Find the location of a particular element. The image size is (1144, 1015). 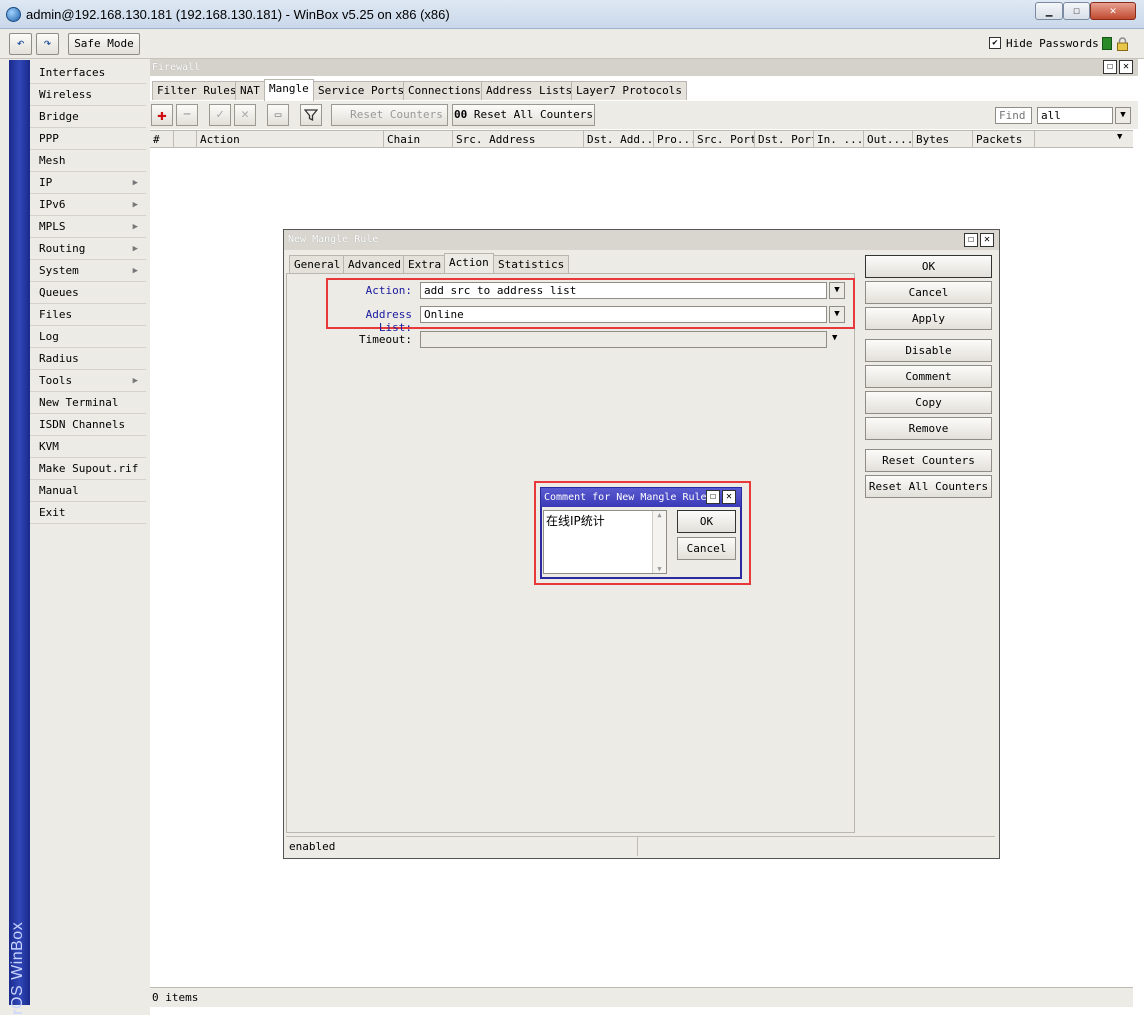

firewall-status-bar: 0 items is located at coordinates (641, 997).